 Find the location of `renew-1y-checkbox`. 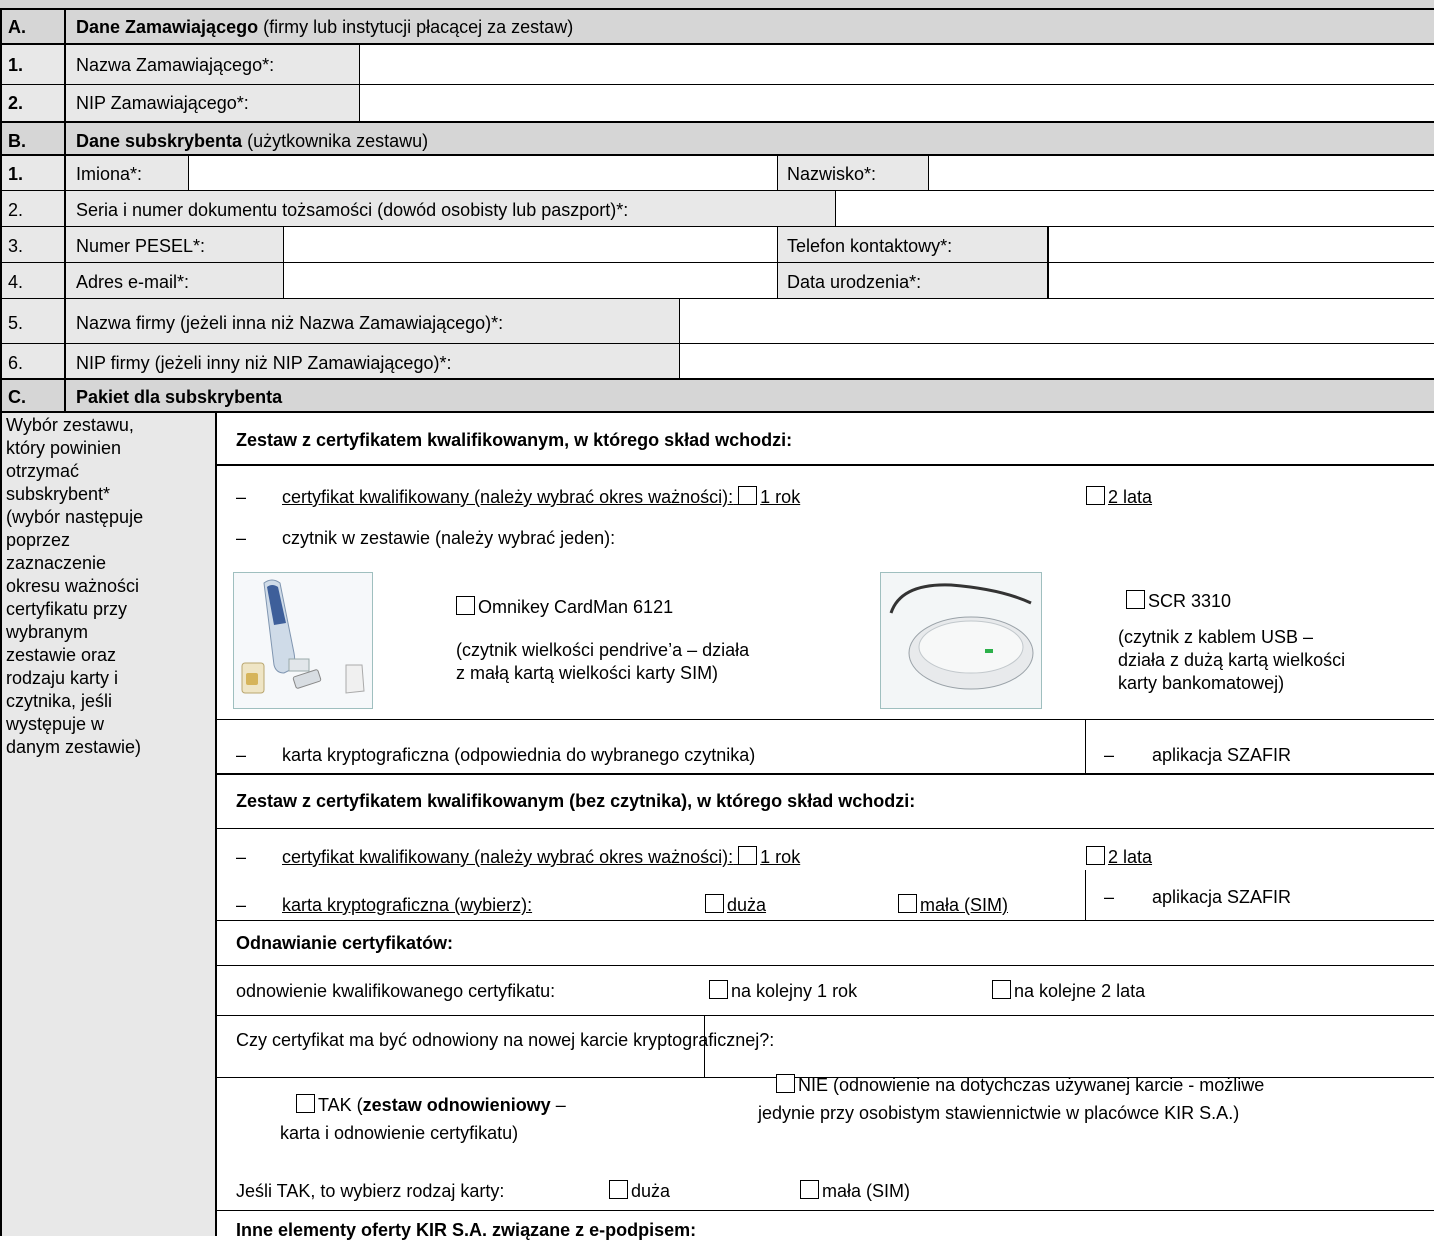

renew-1y-checkbox is located at coordinates (718, 989).